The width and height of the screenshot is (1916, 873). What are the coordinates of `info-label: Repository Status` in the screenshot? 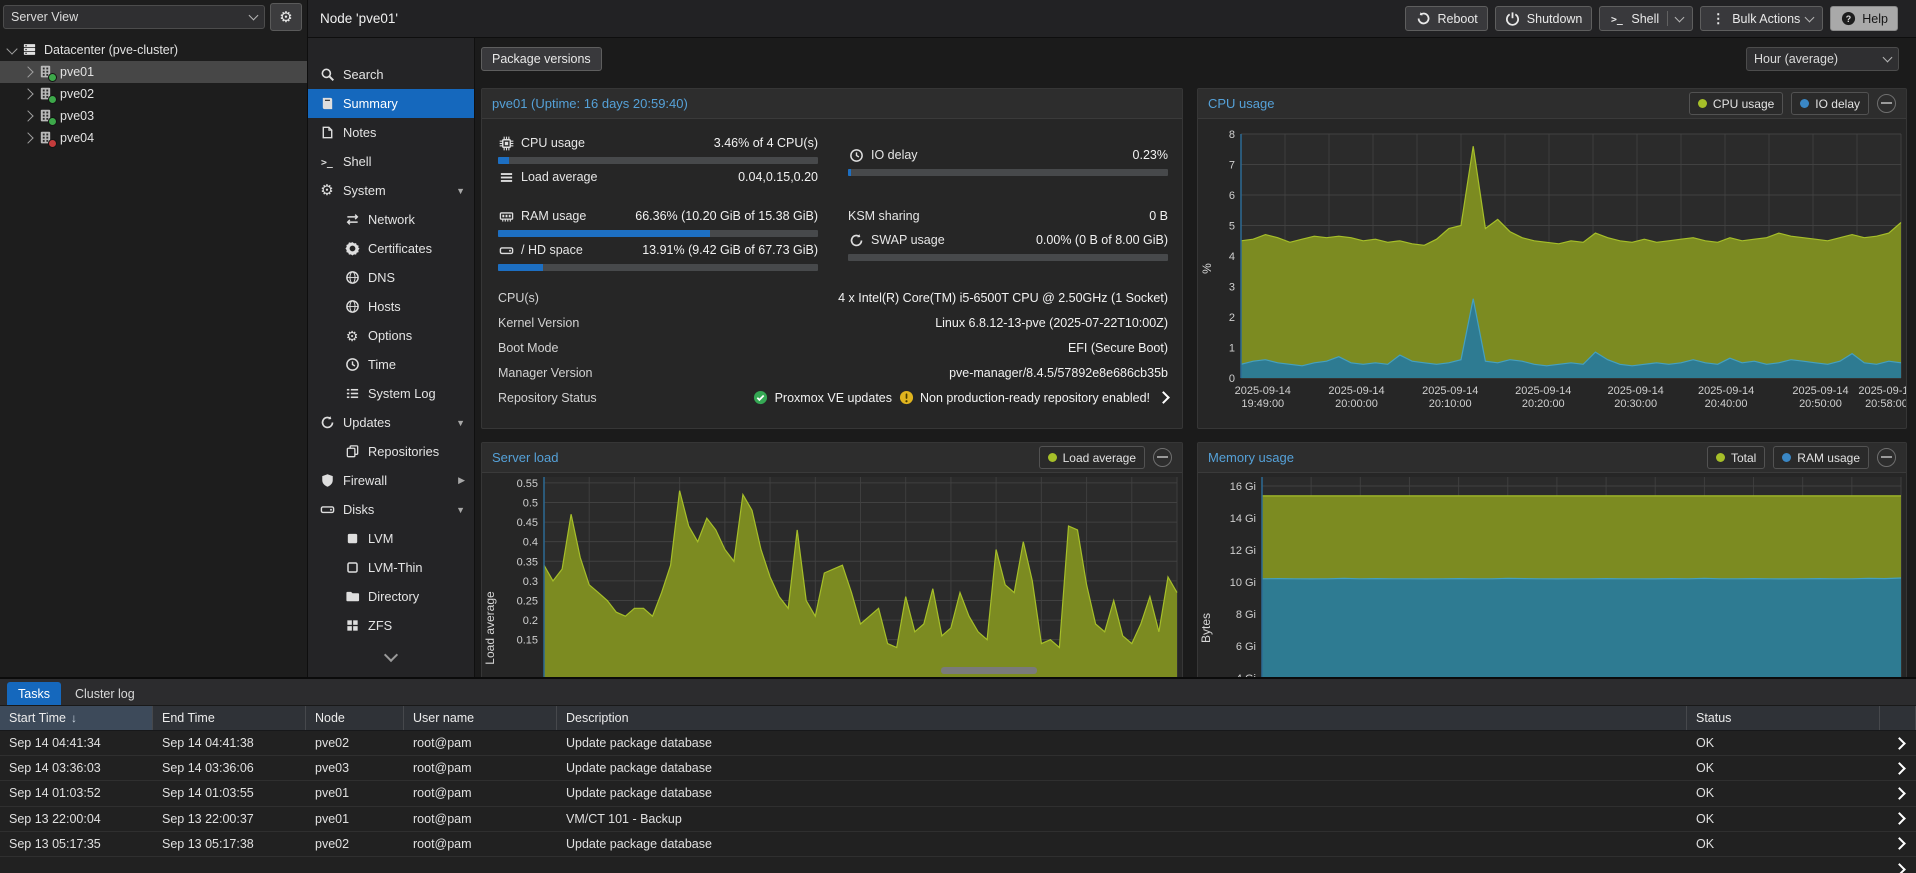 It's located at (547, 397).